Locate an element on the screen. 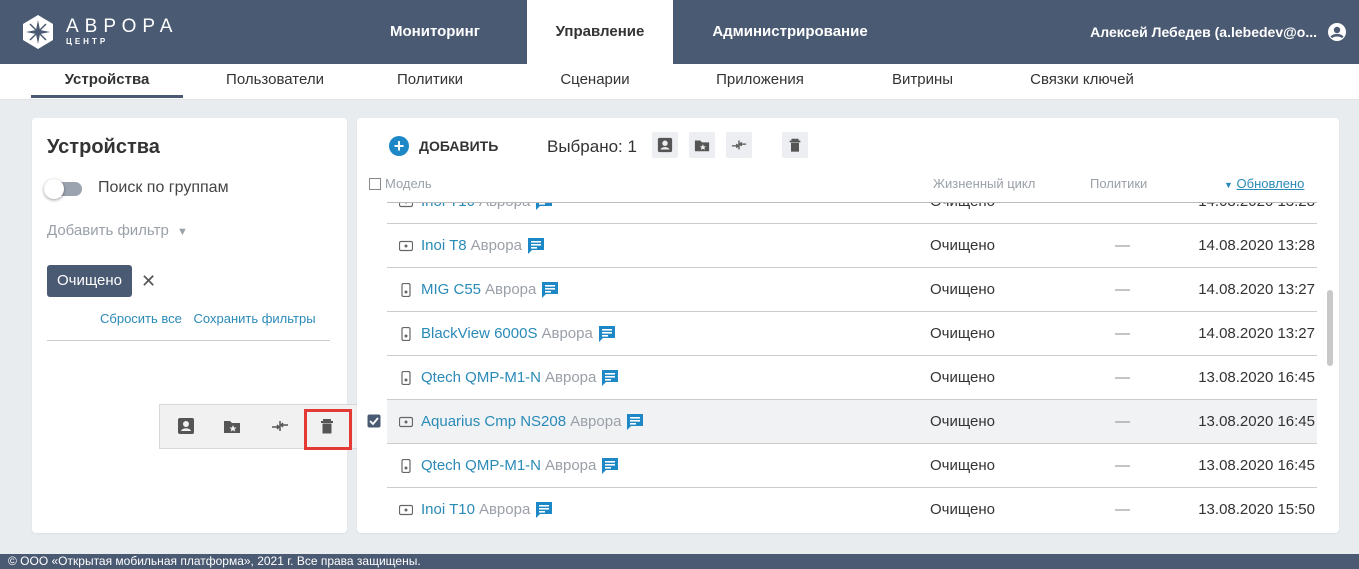 Image resolution: width=1359 pixels, height=569 pixels. toggle-knob is located at coordinates (54, 189).